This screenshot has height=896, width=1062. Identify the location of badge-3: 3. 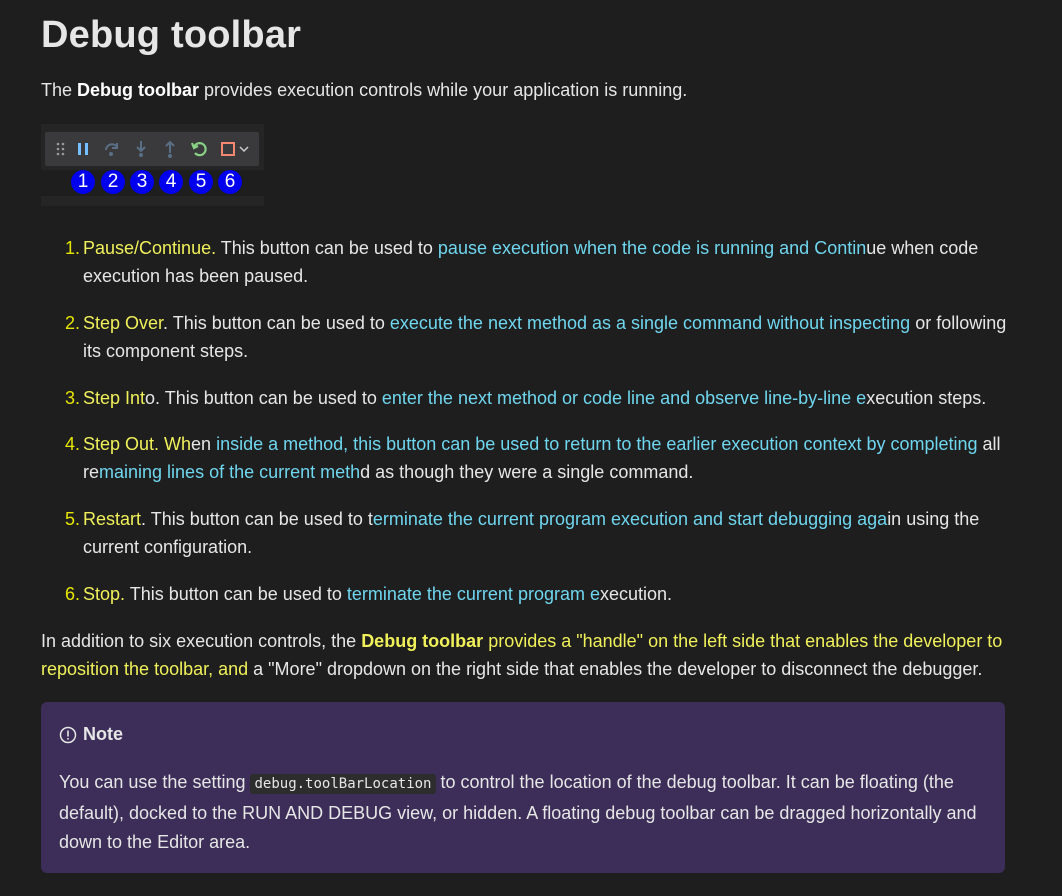
(142, 182).